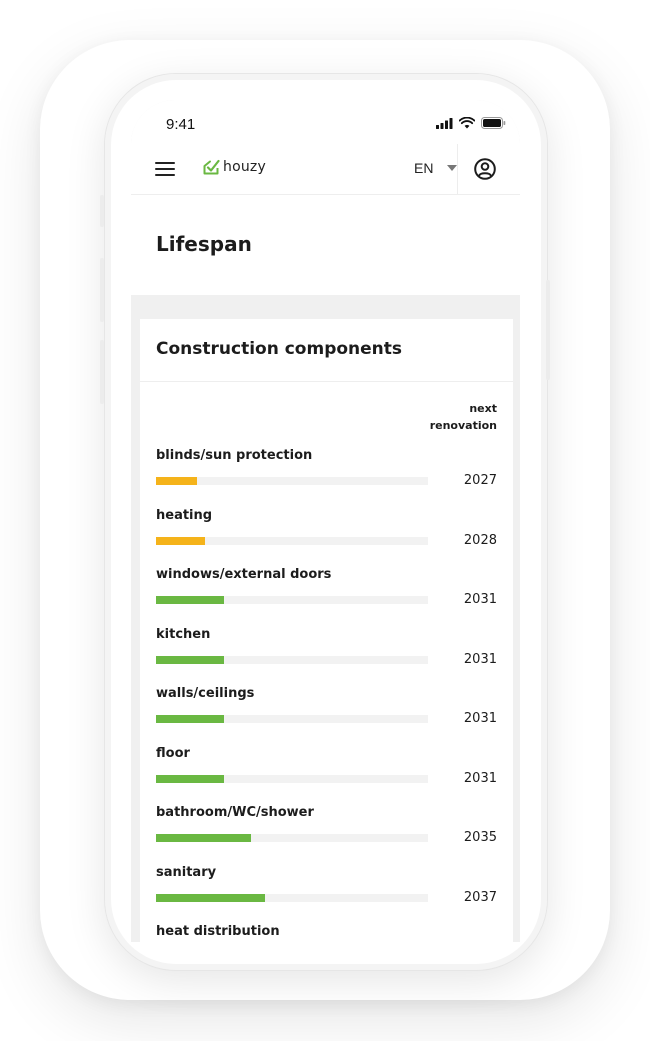 The height and width of the screenshot is (1041, 650). I want to click on caret-down-icon, so click(452, 168).